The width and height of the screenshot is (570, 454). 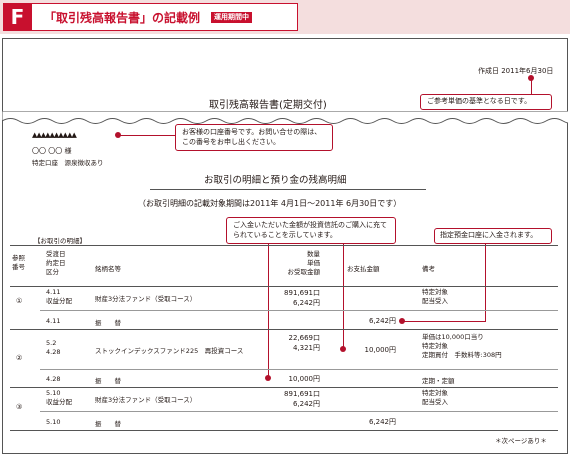 I want to click on table-cell-note: 単価は10,000口当り 特定対象 定期買付 手数料等:308円, so click(x=462, y=346).